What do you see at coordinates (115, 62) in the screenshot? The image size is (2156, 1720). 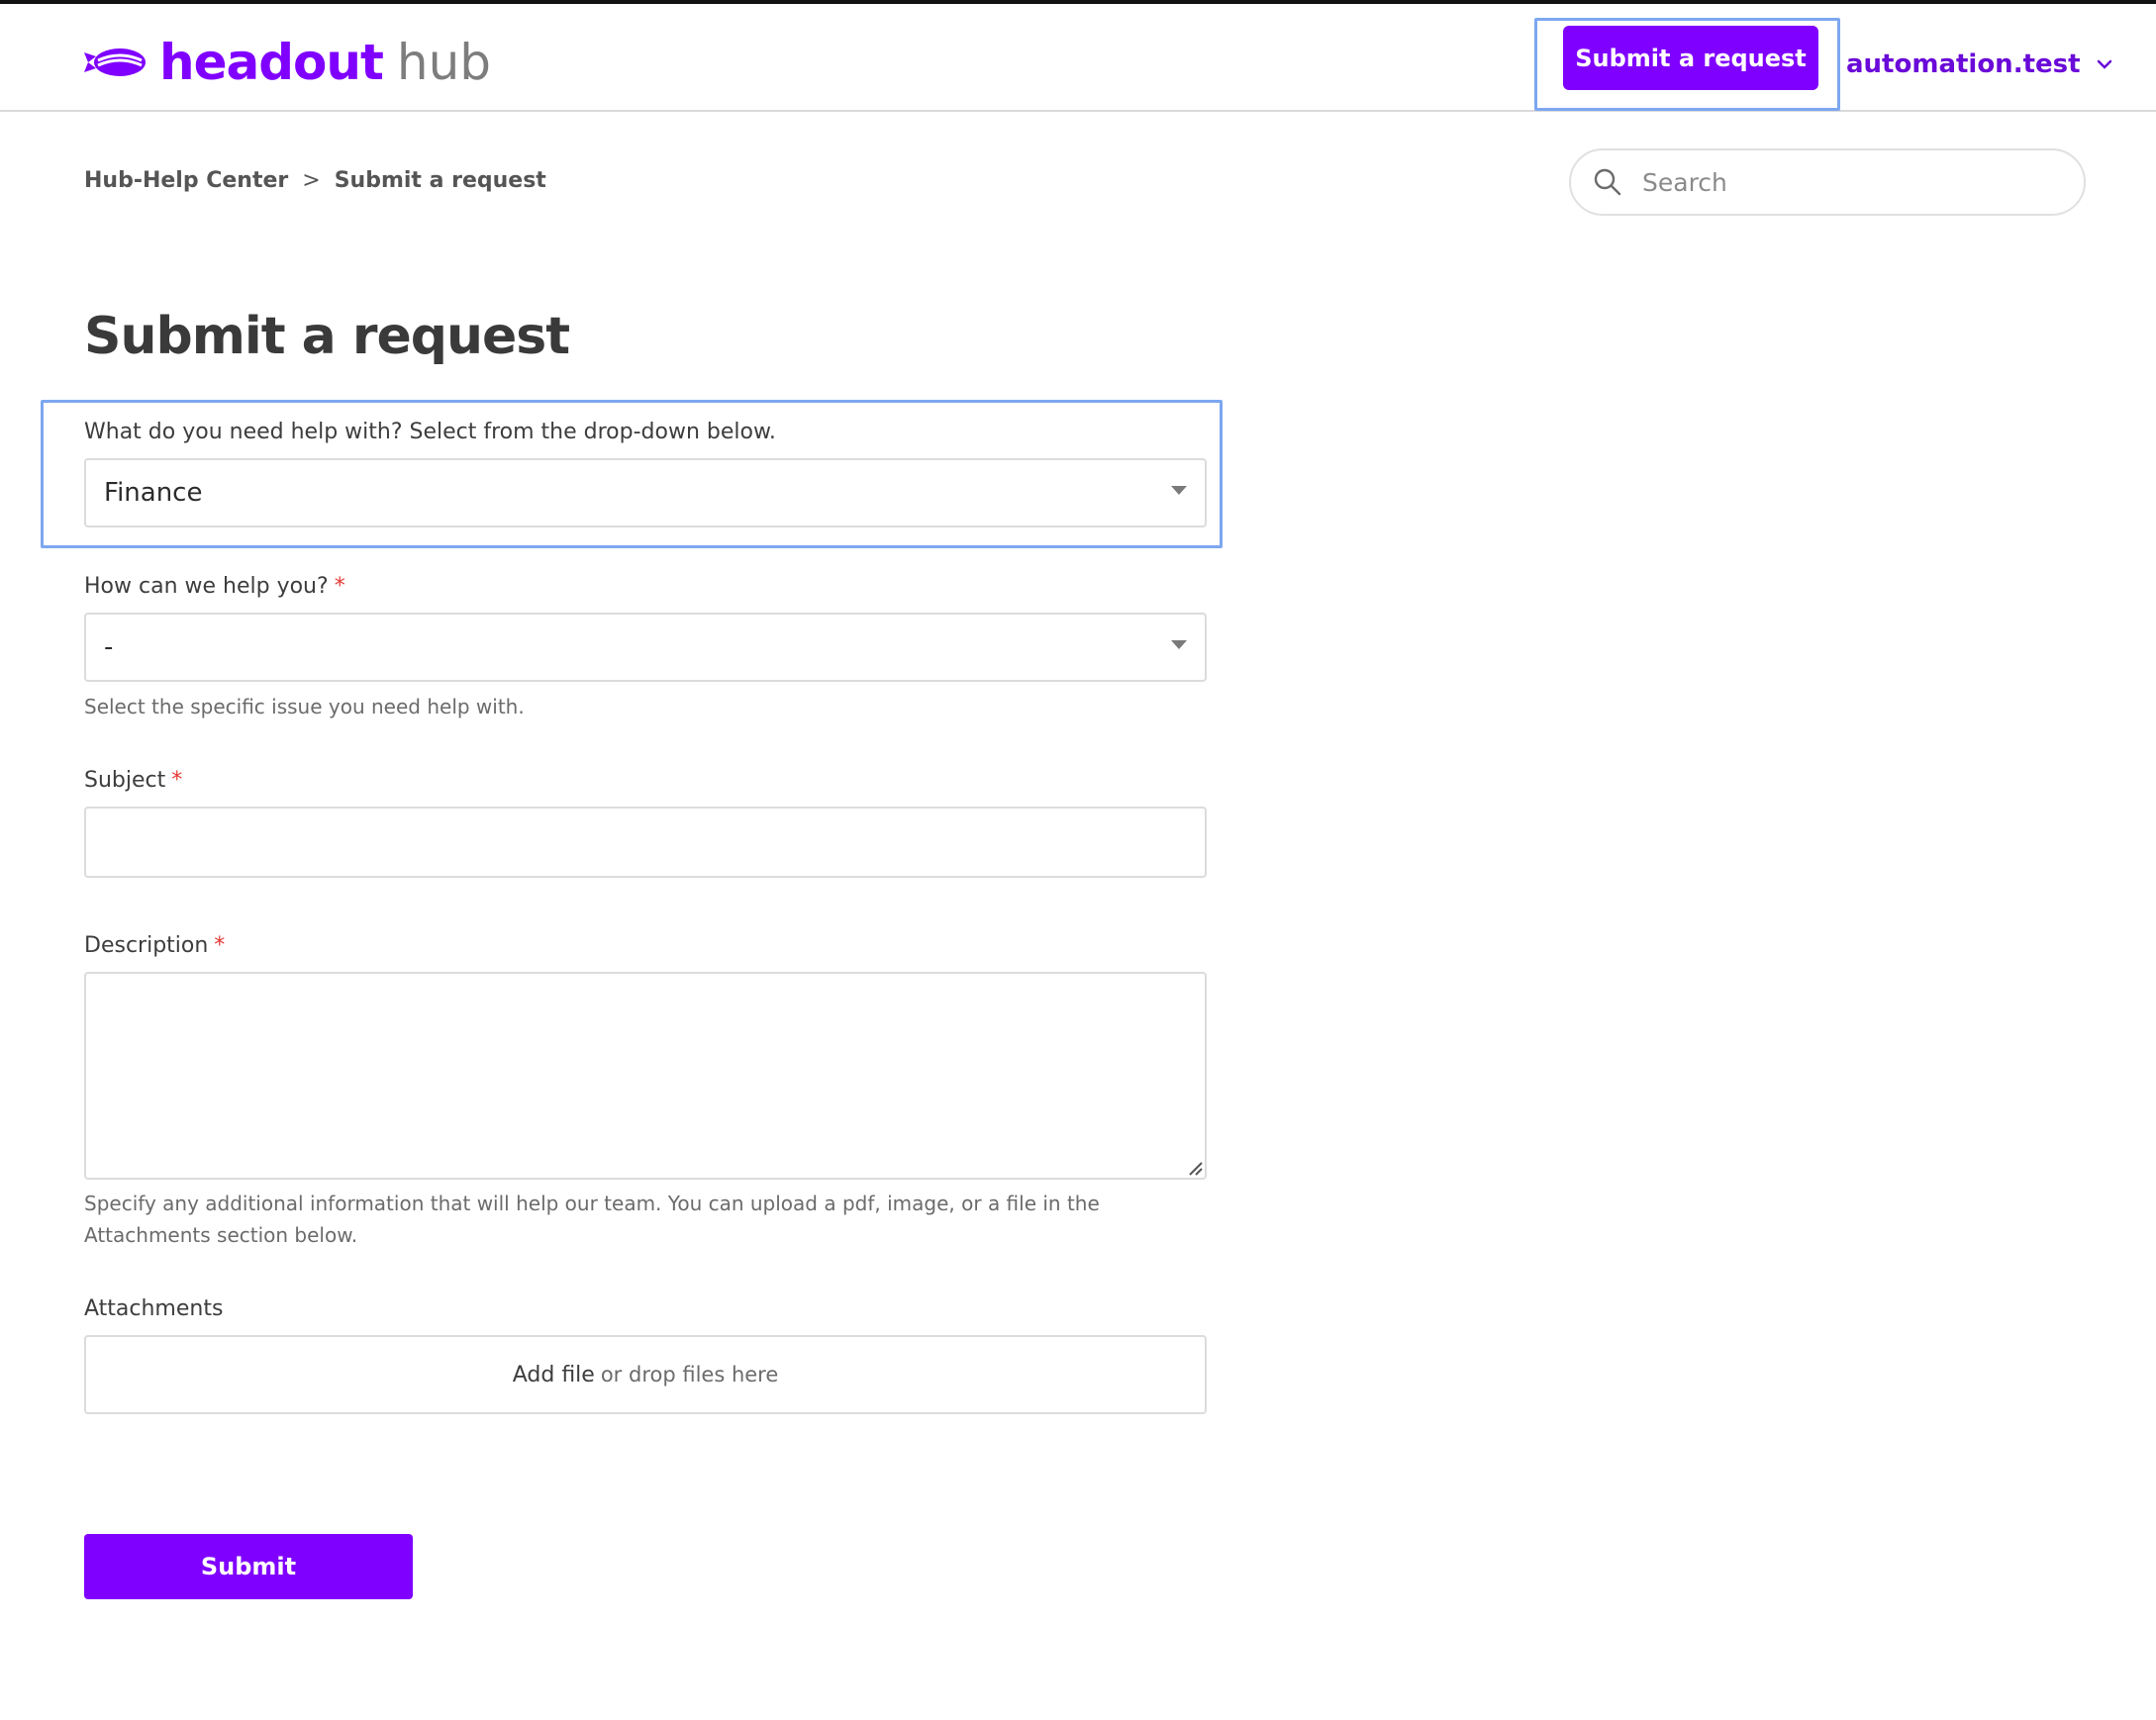 I see `blimp-logo-icon` at bounding box center [115, 62].